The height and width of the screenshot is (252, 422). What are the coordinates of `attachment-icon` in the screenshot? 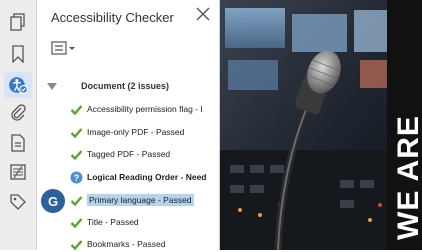 It's located at (18, 113).